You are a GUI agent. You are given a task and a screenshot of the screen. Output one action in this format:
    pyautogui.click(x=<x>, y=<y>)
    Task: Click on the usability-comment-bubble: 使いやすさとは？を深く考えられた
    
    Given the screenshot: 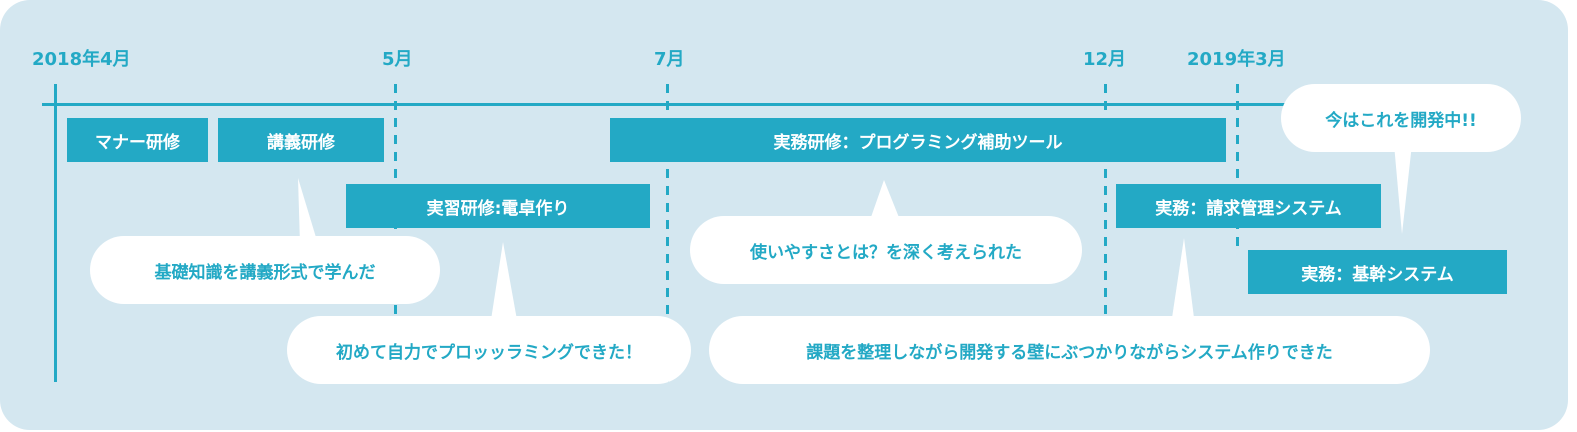 What is the action you would take?
    pyautogui.click(x=886, y=250)
    